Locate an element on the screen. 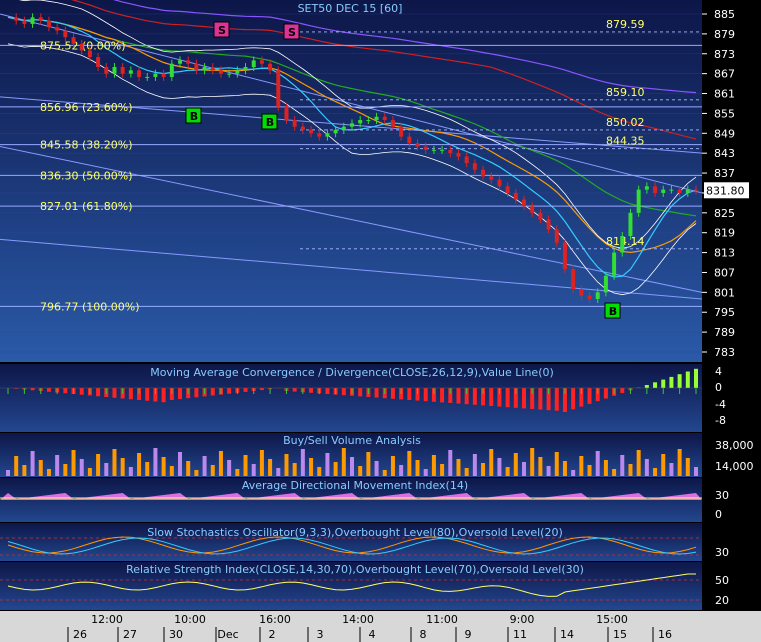 The image size is (761, 642). price-annotation: 814.14 is located at coordinates (625, 241).